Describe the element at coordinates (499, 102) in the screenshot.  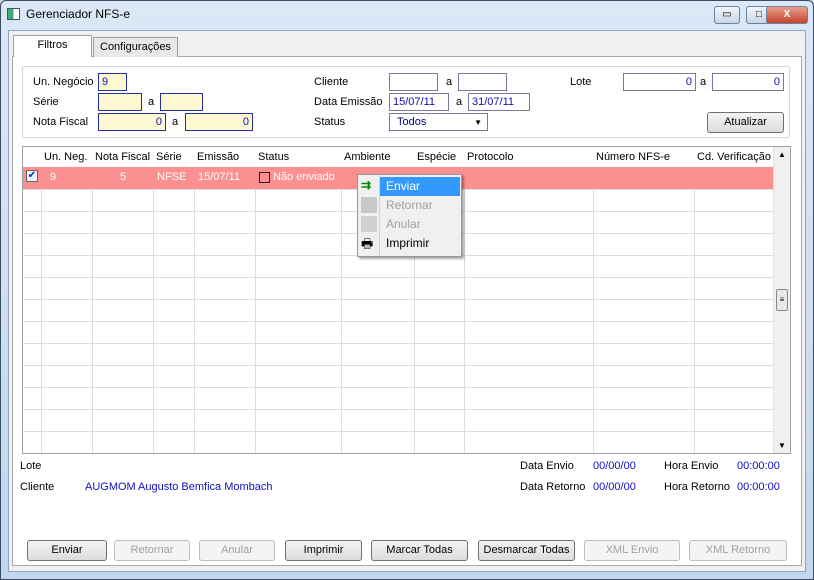
I see `data-emissao-to-input: 31/07/11` at that location.